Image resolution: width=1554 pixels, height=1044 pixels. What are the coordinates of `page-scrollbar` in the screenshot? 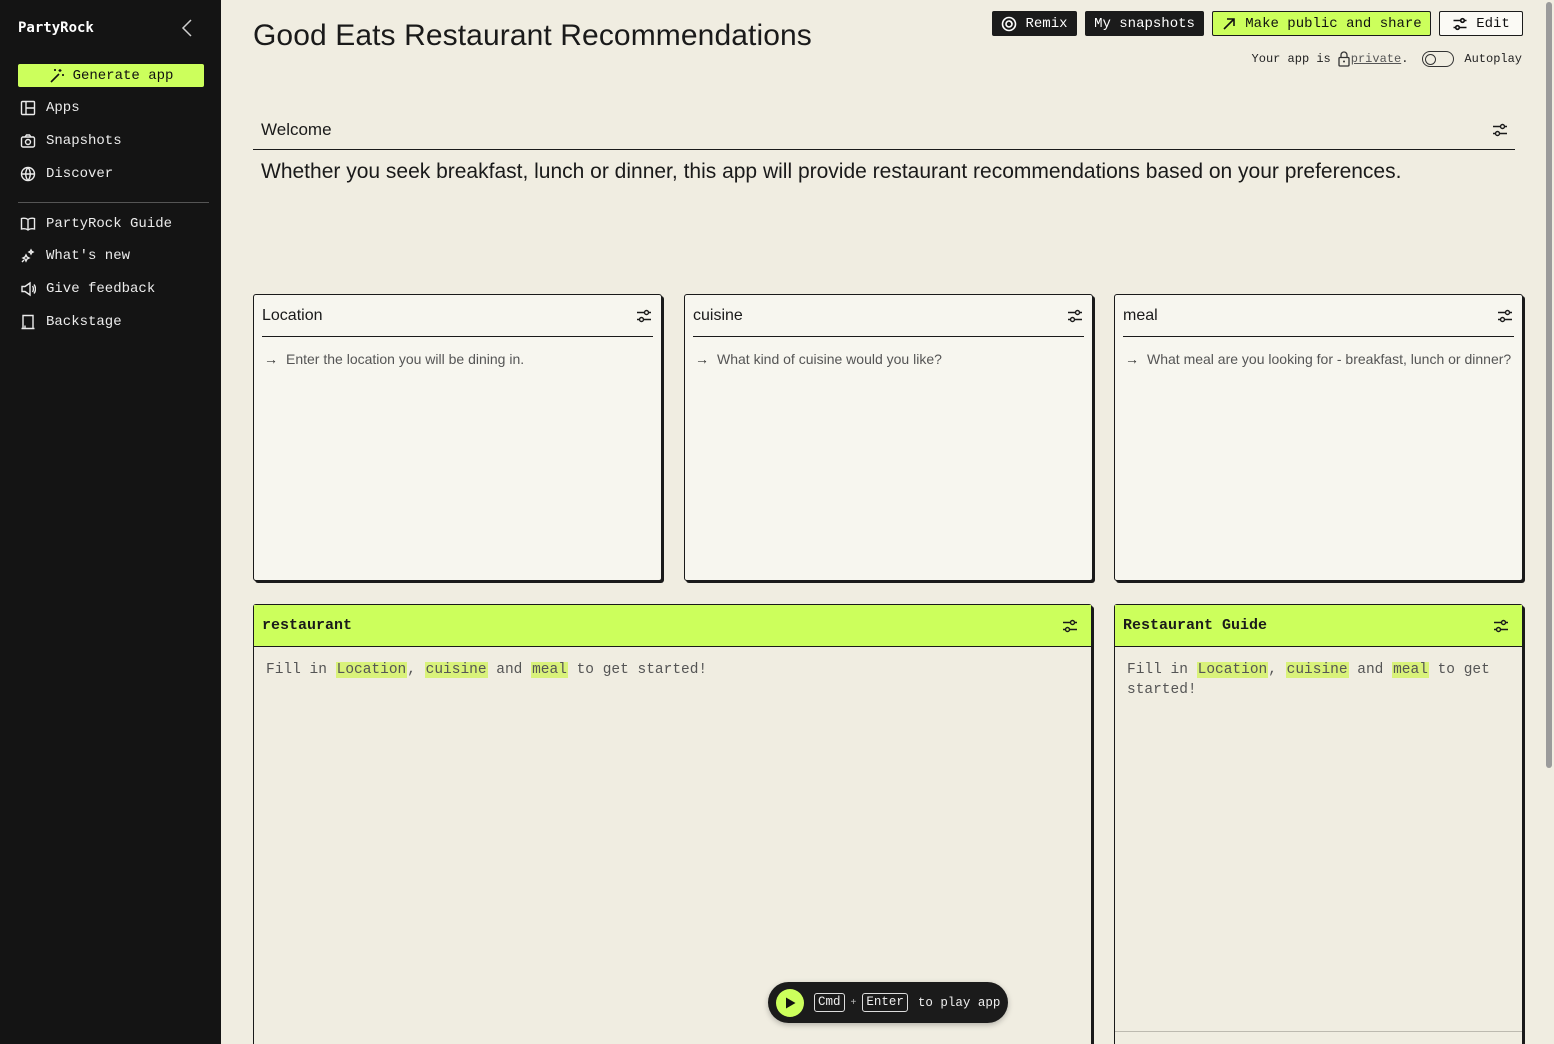 It's located at (1549, 522).